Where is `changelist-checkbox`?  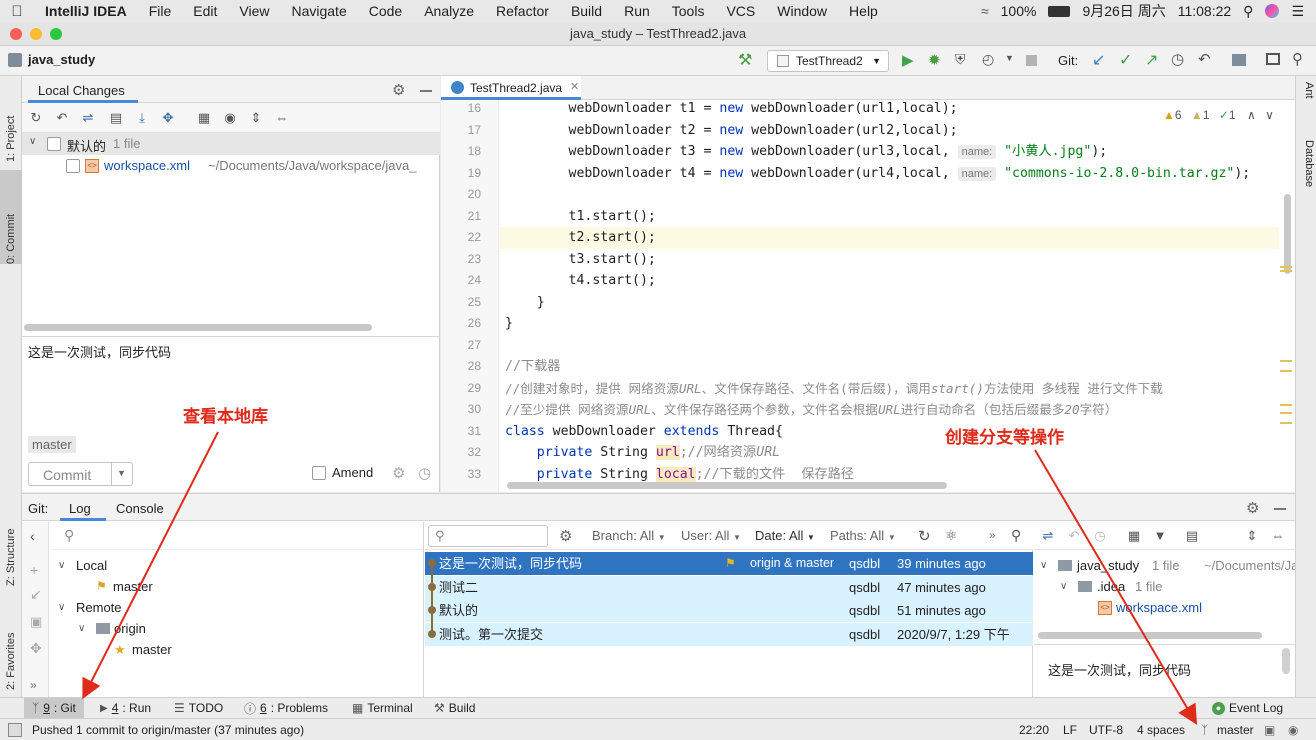
changelist-checkbox is located at coordinates (54, 144).